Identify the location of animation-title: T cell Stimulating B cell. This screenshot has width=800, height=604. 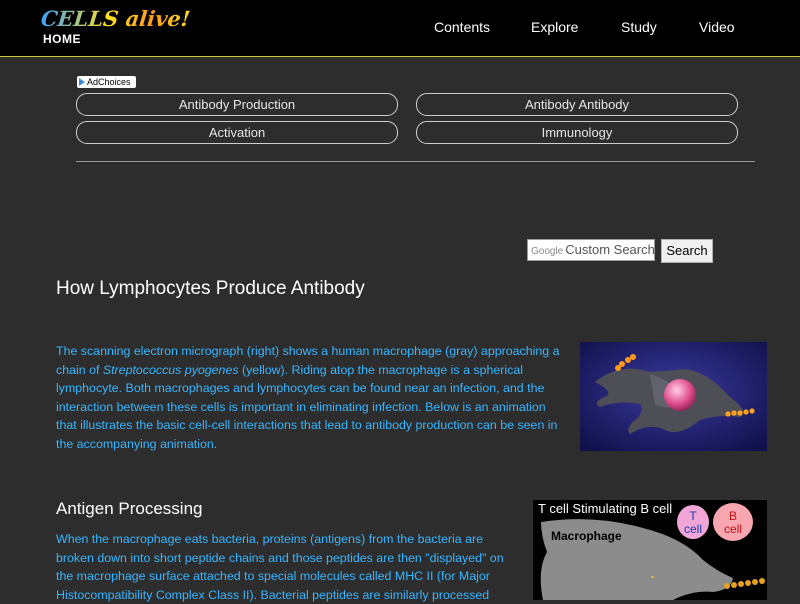
(605, 508).